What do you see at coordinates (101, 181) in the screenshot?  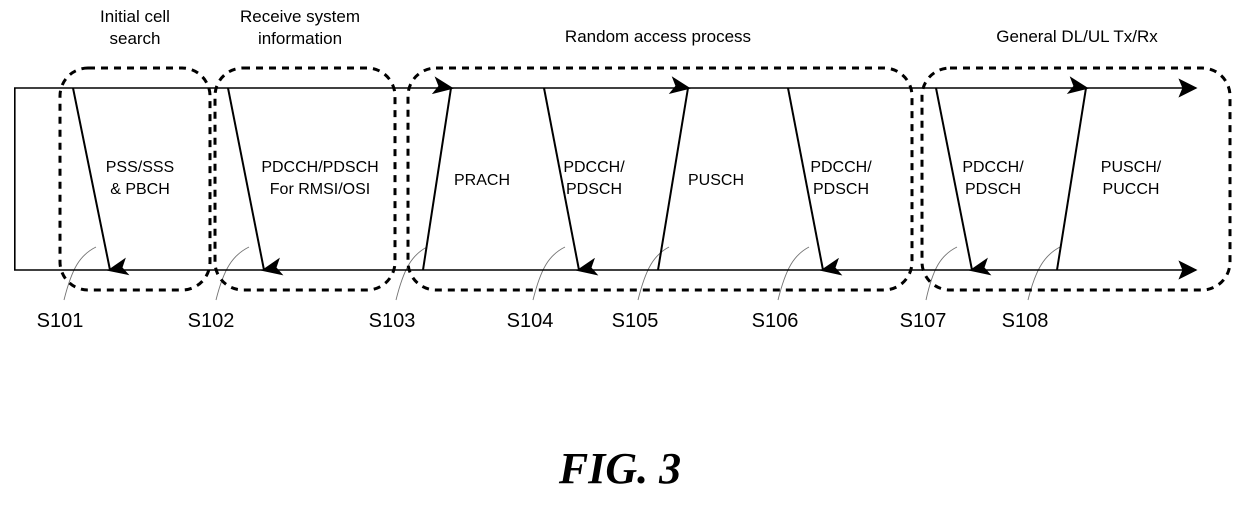 I see `arrow-pss-sss-pbch` at bounding box center [101, 181].